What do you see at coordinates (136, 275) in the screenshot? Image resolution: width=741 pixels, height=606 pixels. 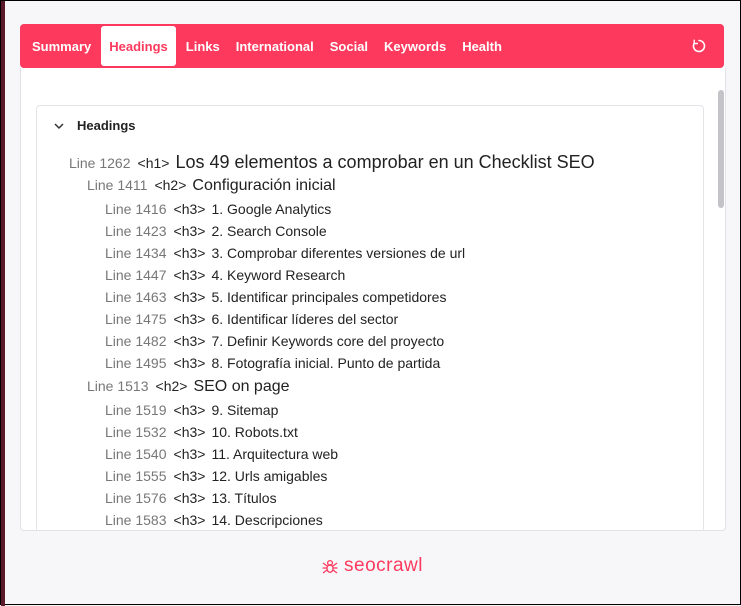 I see `line-number: Line 1447` at bounding box center [136, 275].